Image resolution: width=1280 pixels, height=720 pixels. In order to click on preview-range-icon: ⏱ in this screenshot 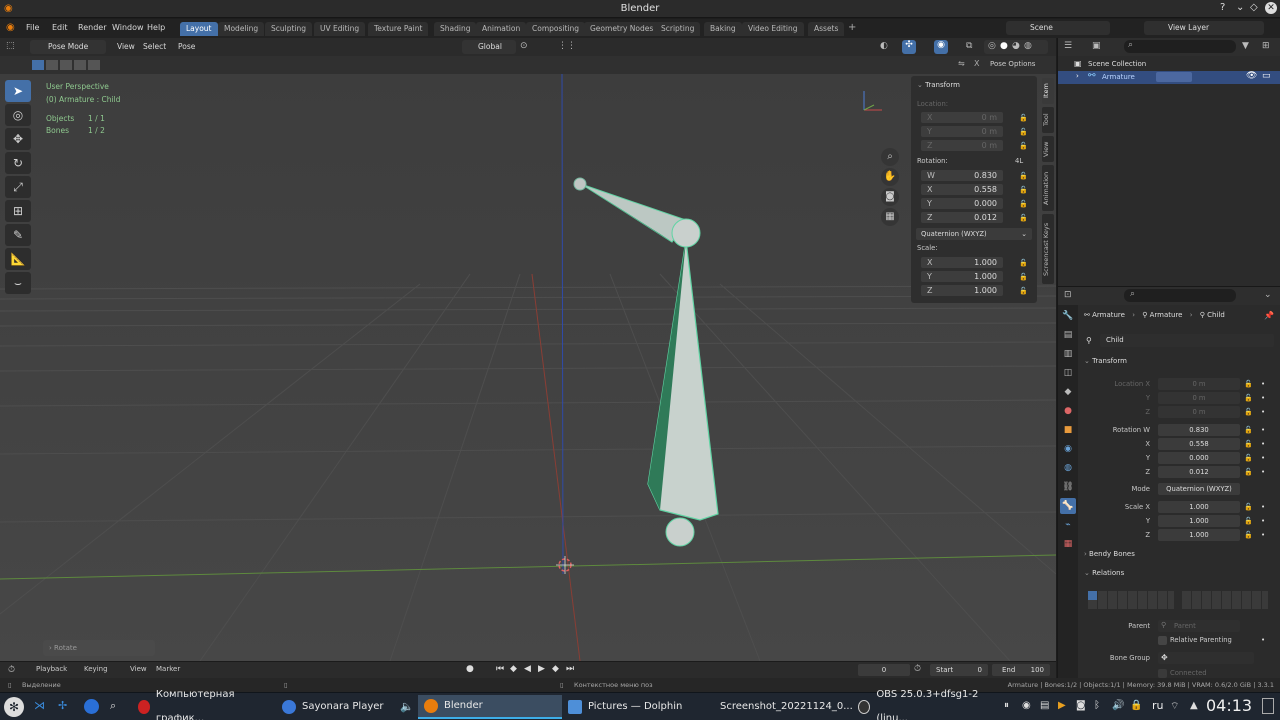, I will do `click(917, 669)`.